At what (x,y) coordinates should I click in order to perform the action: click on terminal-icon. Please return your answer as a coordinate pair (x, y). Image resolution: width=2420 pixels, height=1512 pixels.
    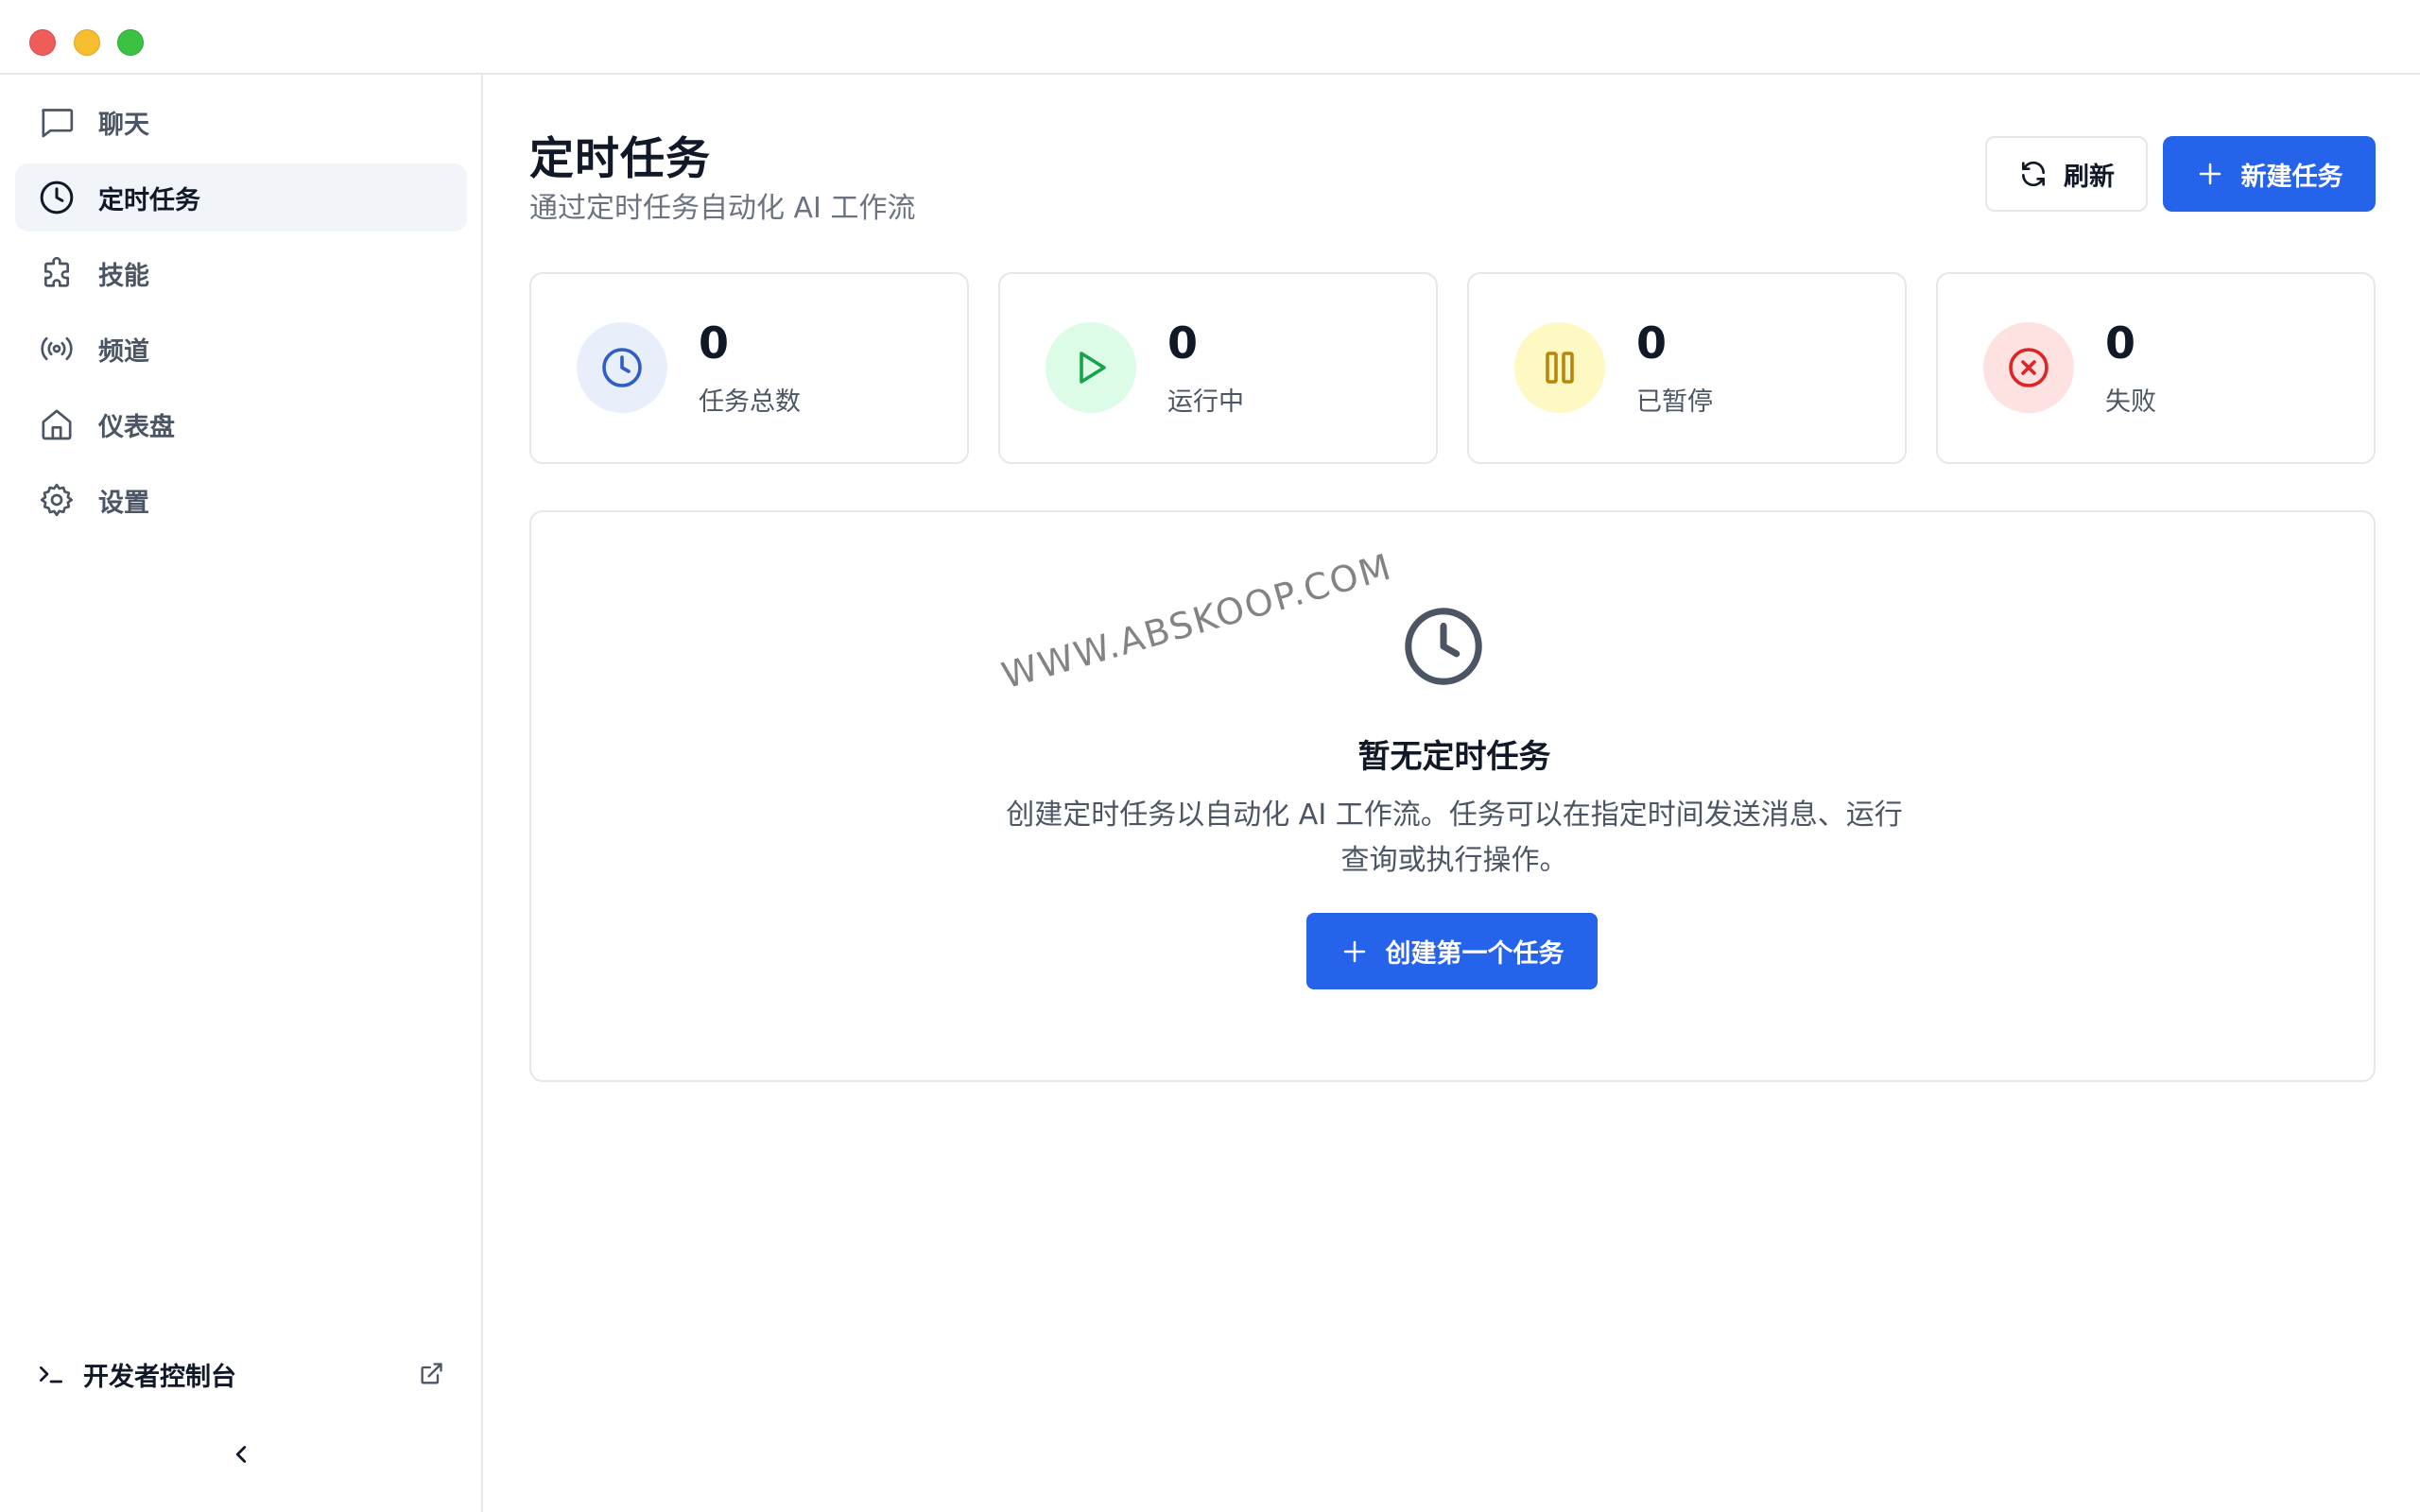
    Looking at the image, I should click on (51, 1374).